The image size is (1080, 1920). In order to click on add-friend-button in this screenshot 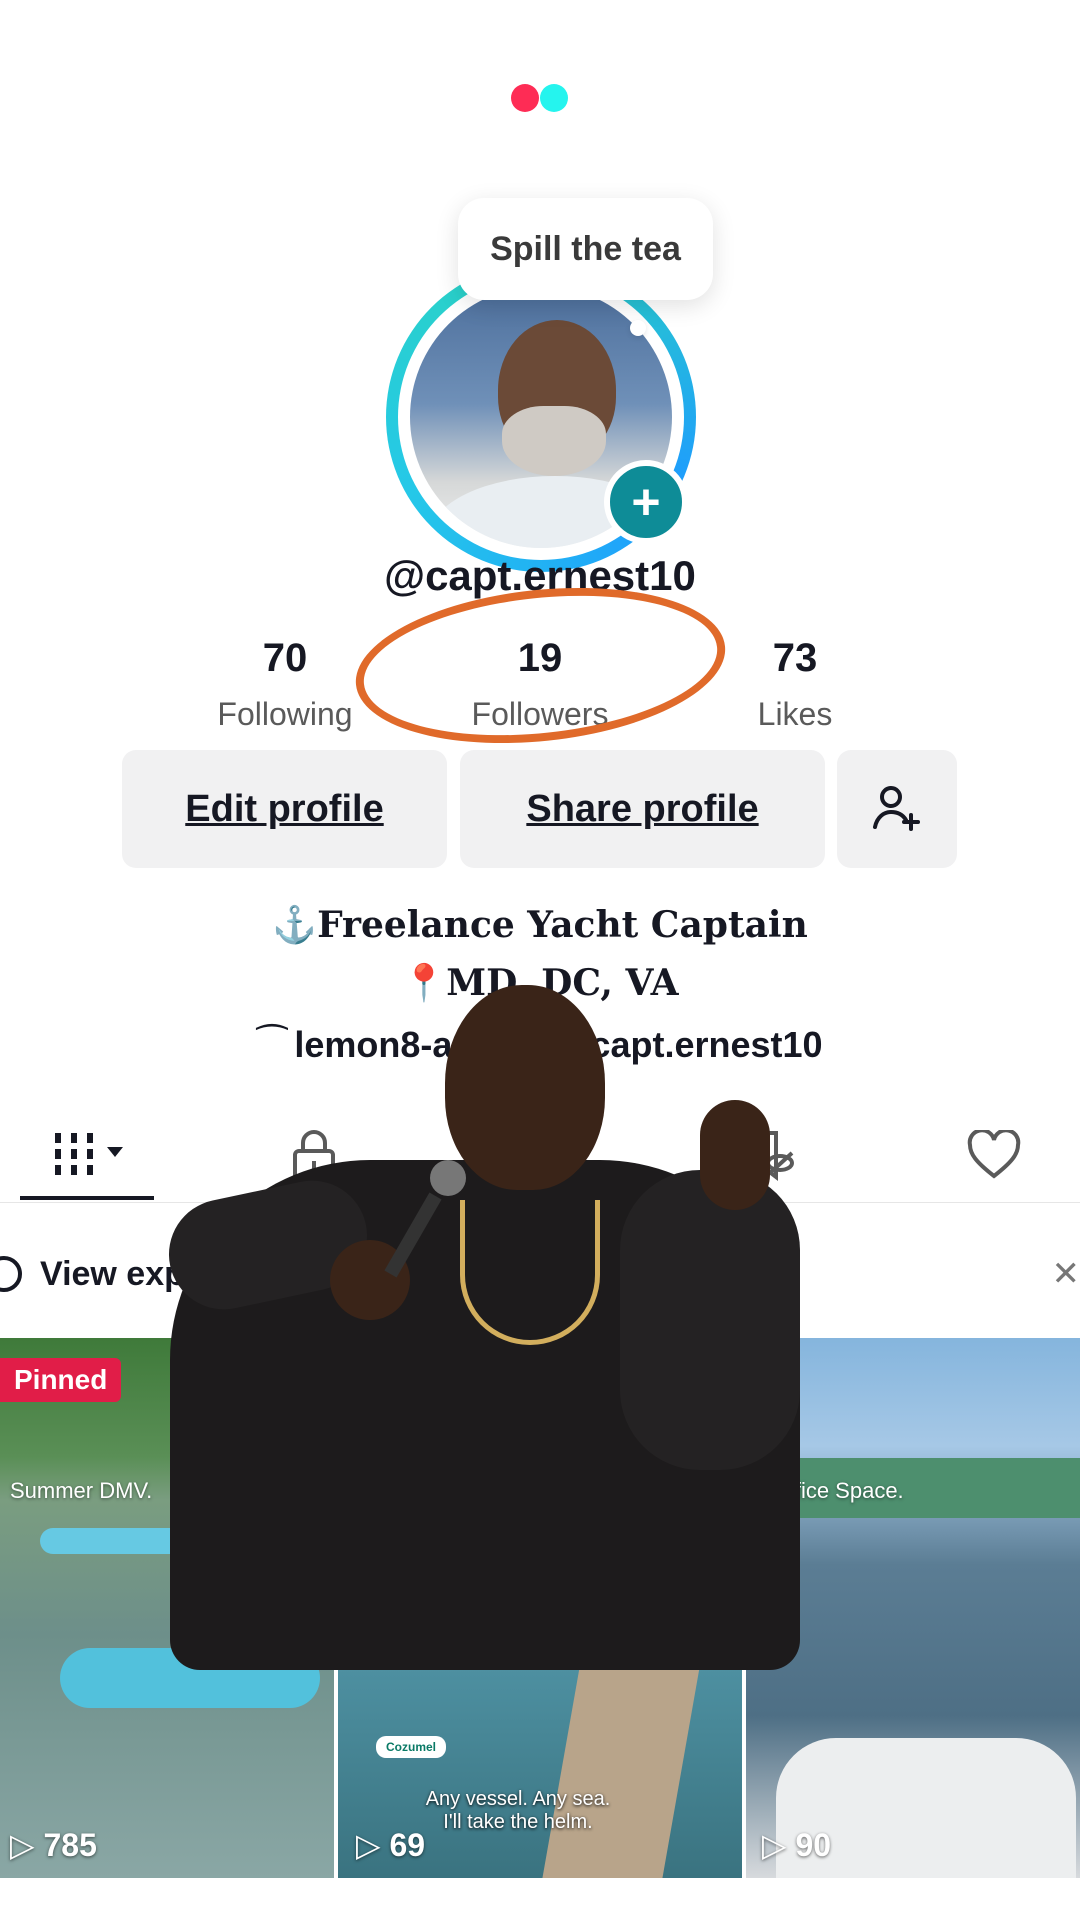, I will do `click(897, 809)`.